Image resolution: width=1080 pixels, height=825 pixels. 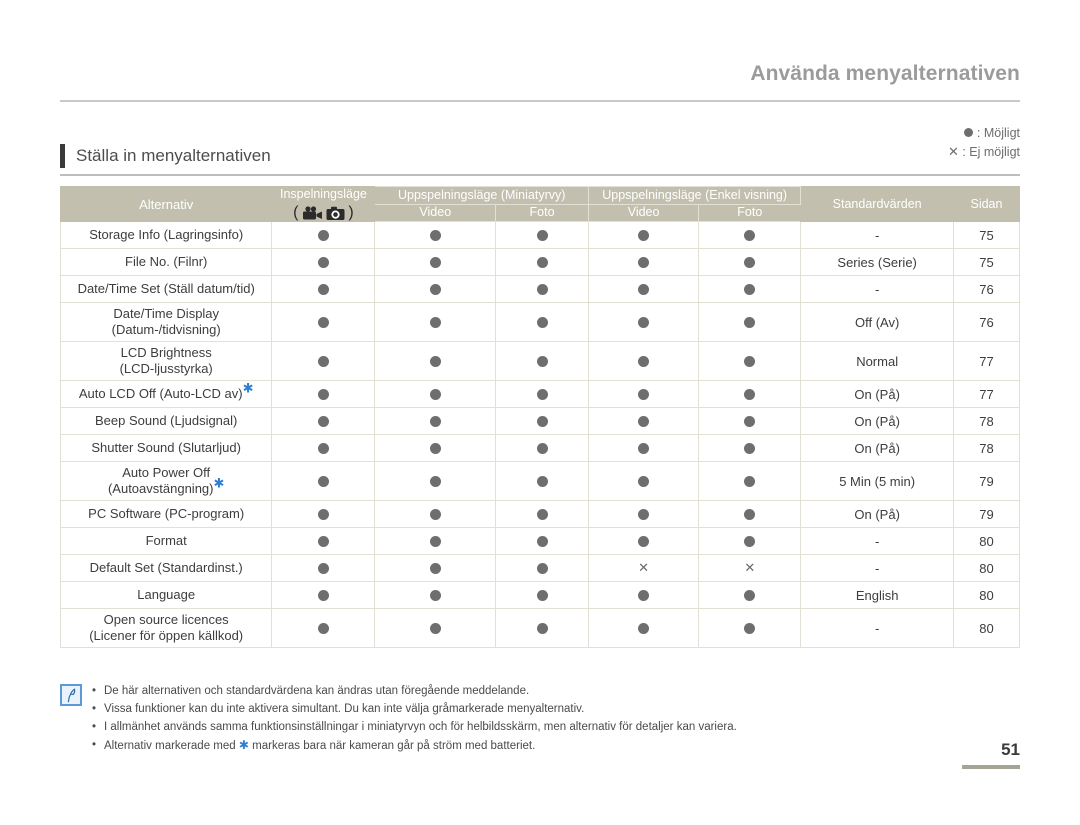 I want to click on table-row: PC Software (PC-program) On (På) 79, so click(x=540, y=514).